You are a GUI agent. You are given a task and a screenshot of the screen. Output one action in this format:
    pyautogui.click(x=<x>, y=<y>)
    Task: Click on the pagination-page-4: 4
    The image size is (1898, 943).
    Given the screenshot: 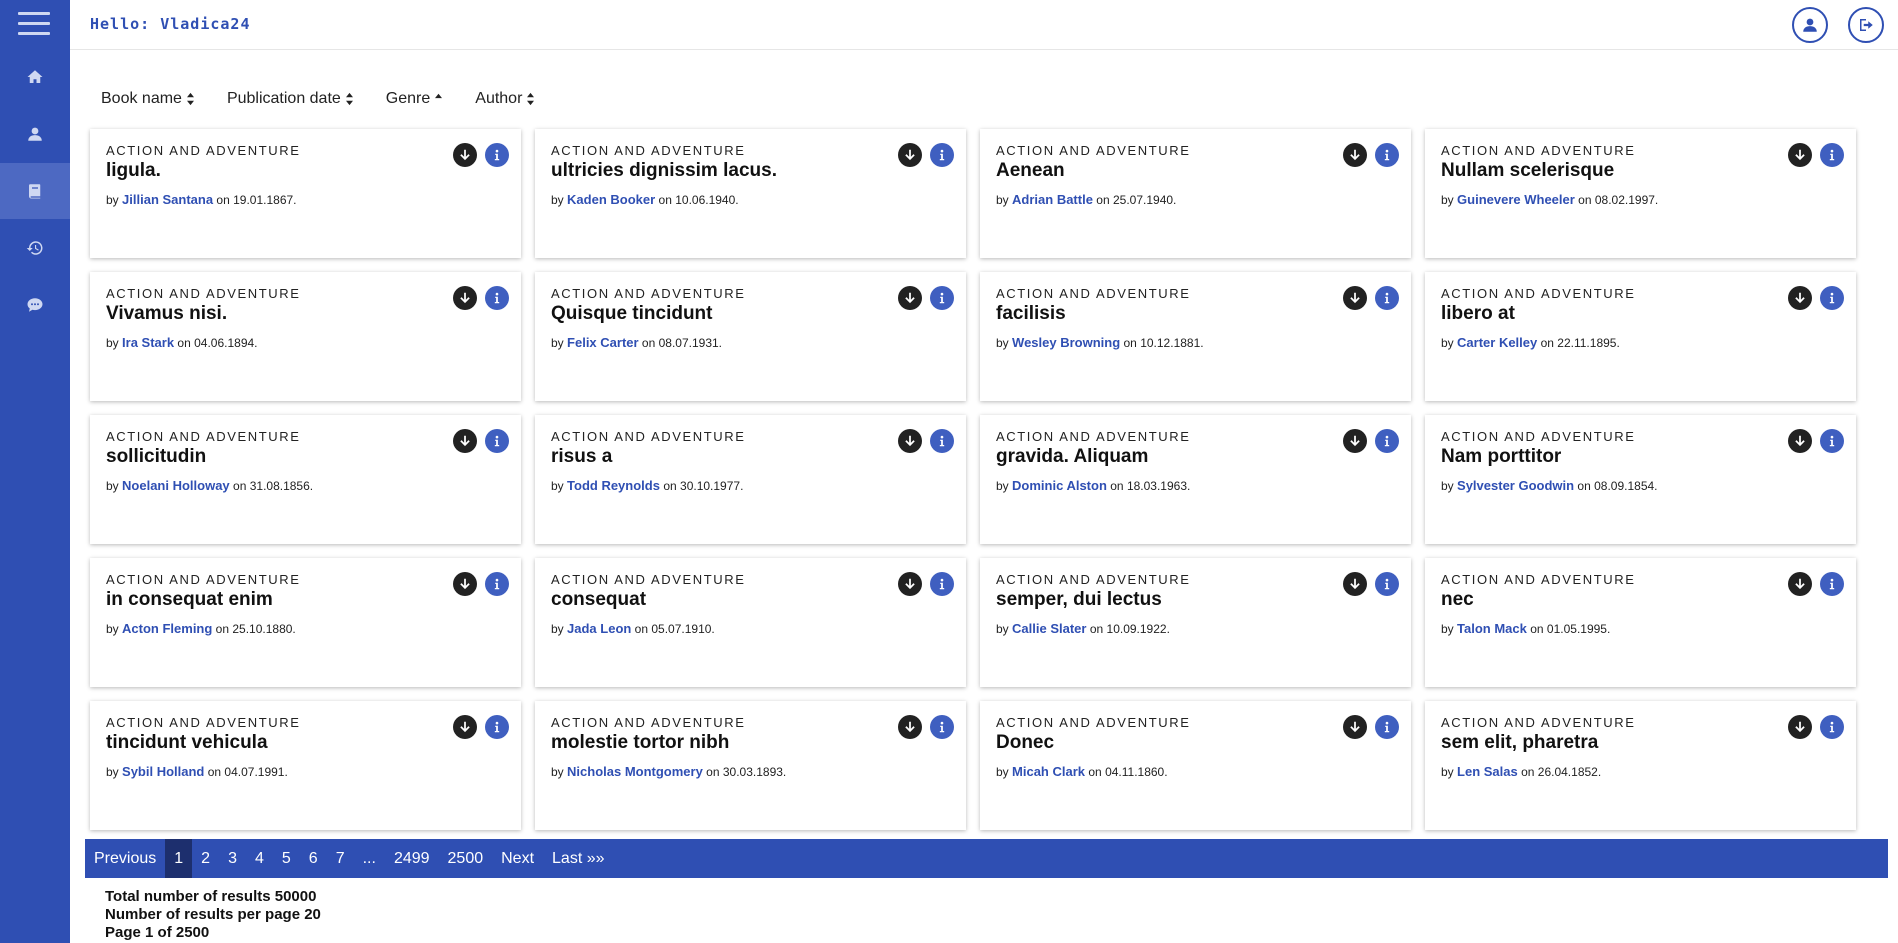 What is the action you would take?
    pyautogui.click(x=259, y=858)
    